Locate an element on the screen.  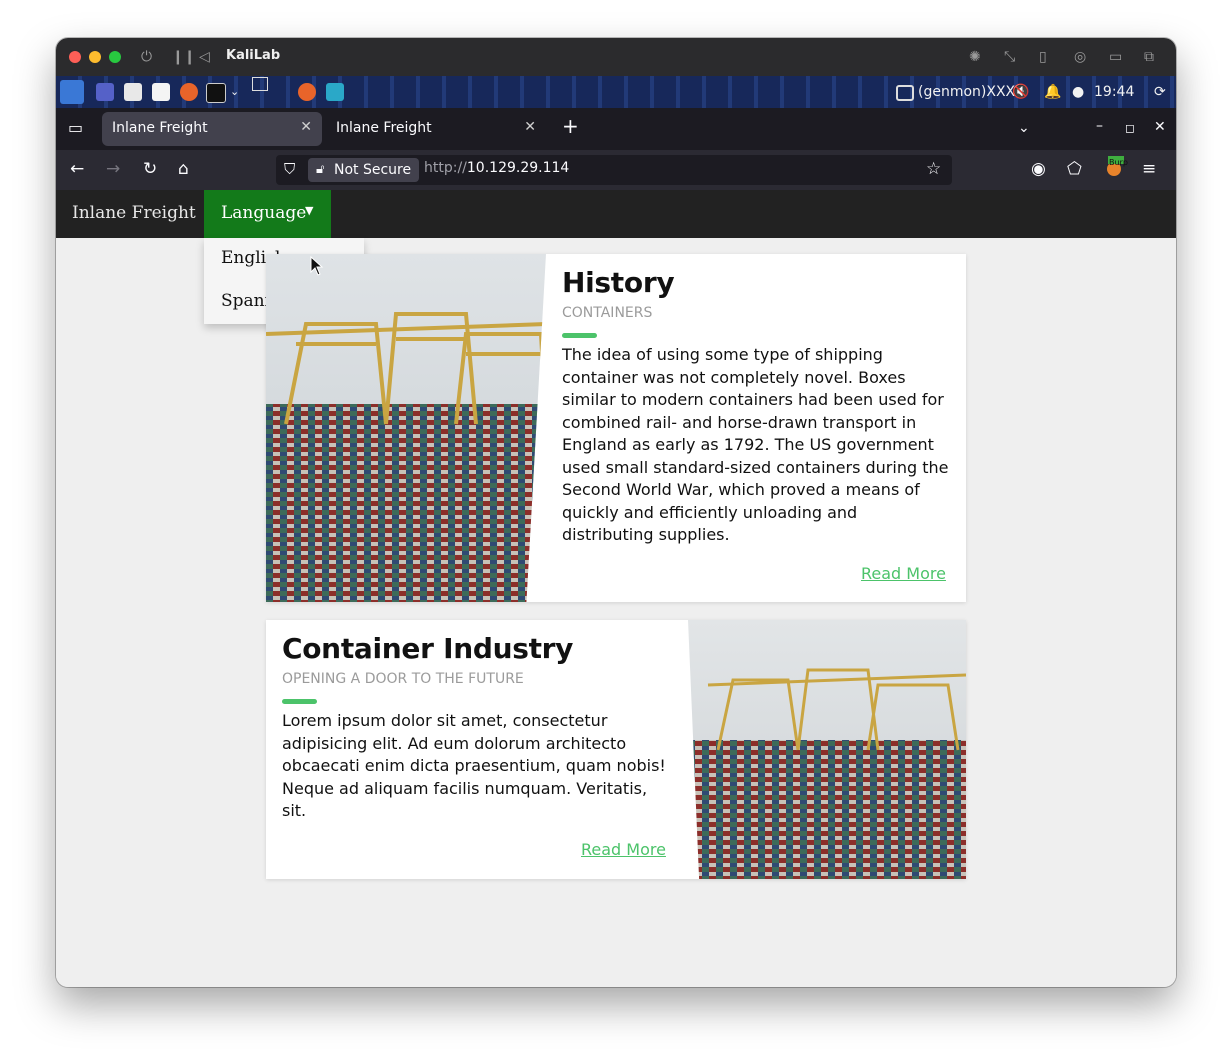
maximize-icon: ◻ is located at coordinates (1130, 128).